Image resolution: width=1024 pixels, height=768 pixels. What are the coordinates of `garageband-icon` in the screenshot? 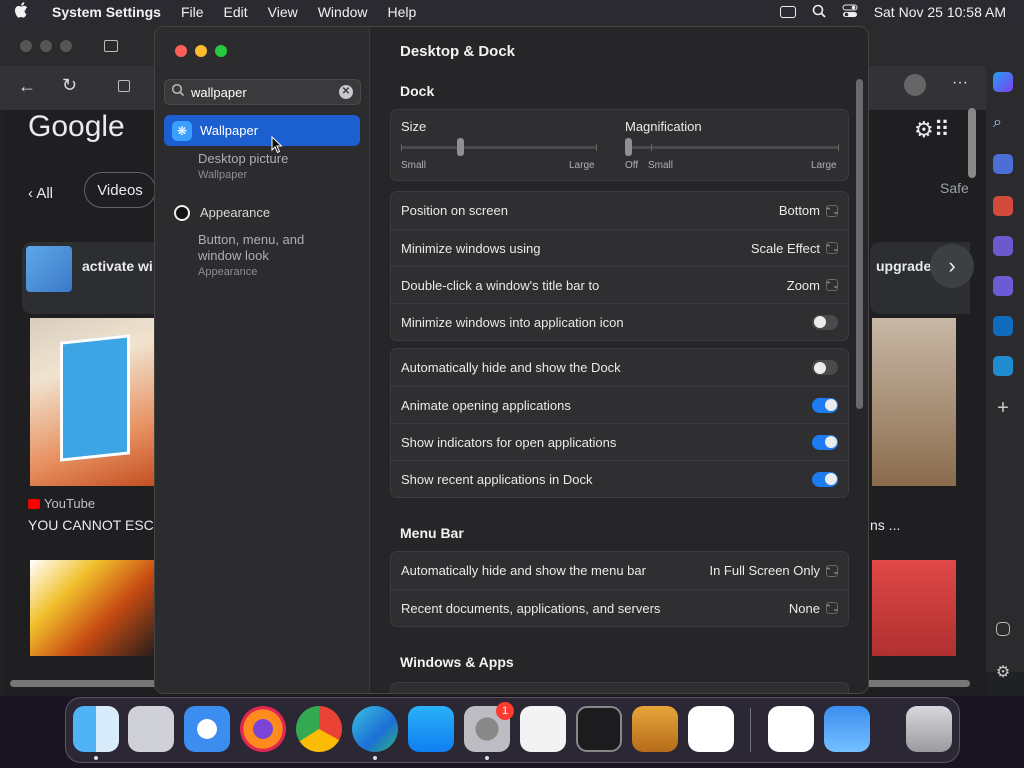 It's located at (655, 729).